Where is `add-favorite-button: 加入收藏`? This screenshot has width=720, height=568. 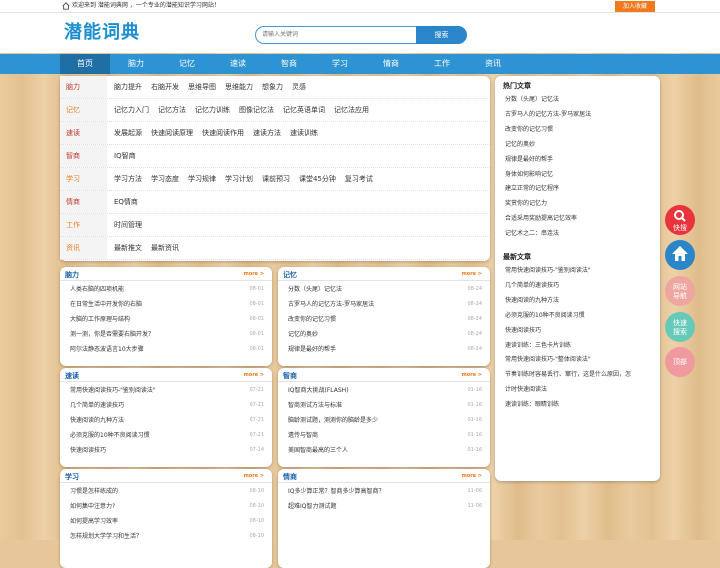
add-favorite-button: 加入收藏 is located at coordinates (635, 6).